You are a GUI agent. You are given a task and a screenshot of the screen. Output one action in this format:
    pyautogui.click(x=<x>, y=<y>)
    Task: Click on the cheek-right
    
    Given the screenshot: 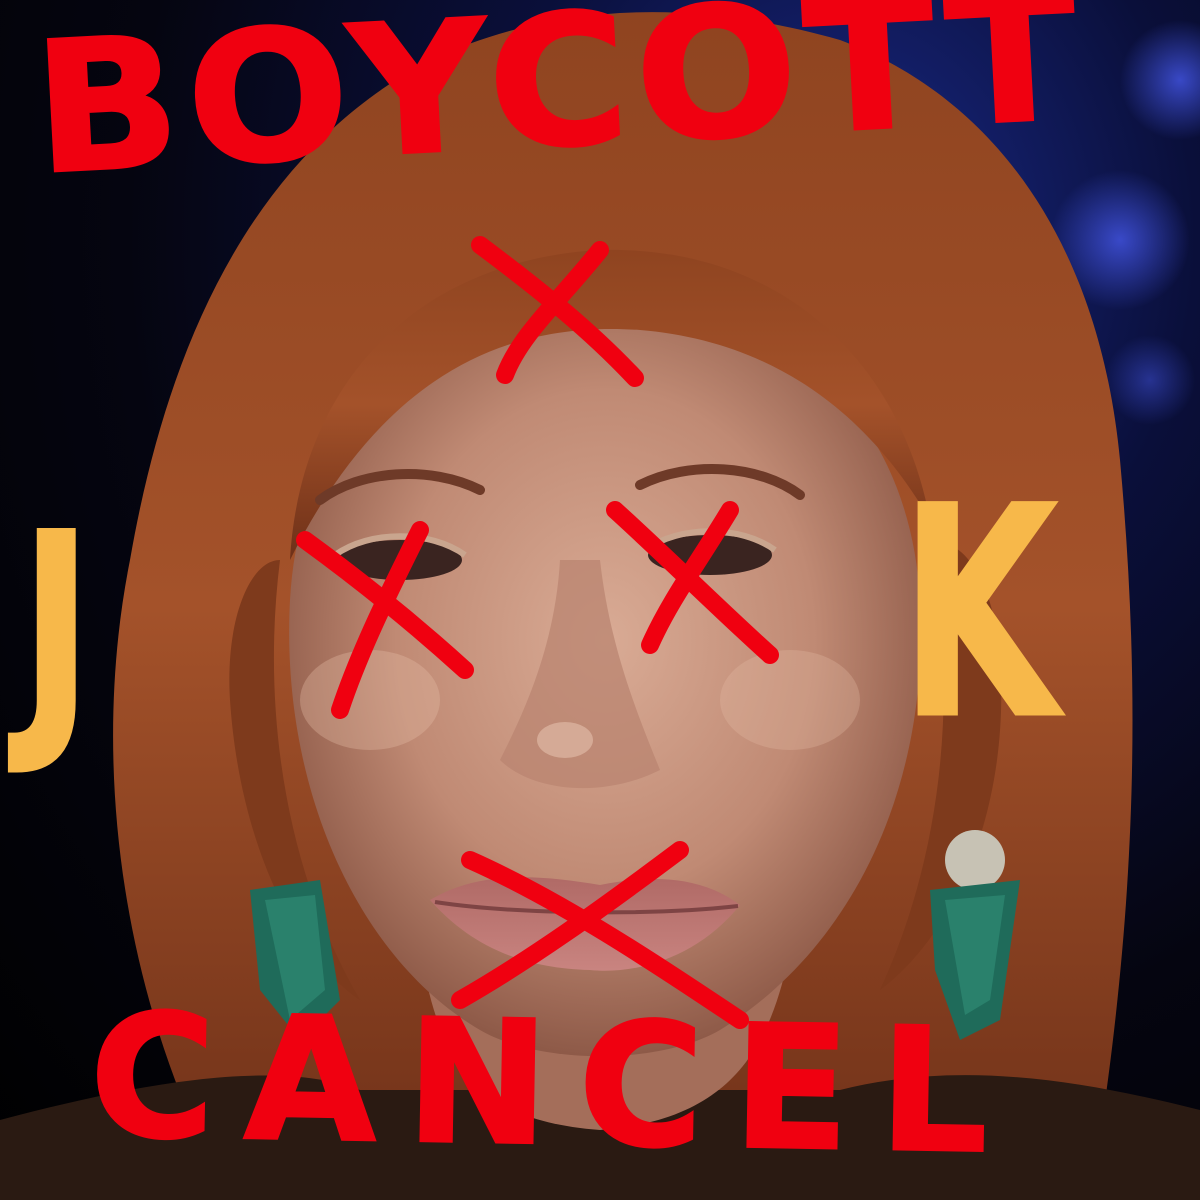 What is the action you would take?
    pyautogui.click(x=790, y=700)
    